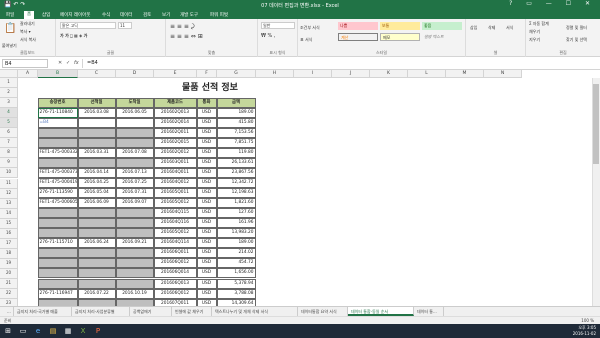 The height and width of the screenshot is (338, 600). What do you see at coordinates (10, 15) in the screenshot?
I see `tab-file: 파일` at bounding box center [10, 15].